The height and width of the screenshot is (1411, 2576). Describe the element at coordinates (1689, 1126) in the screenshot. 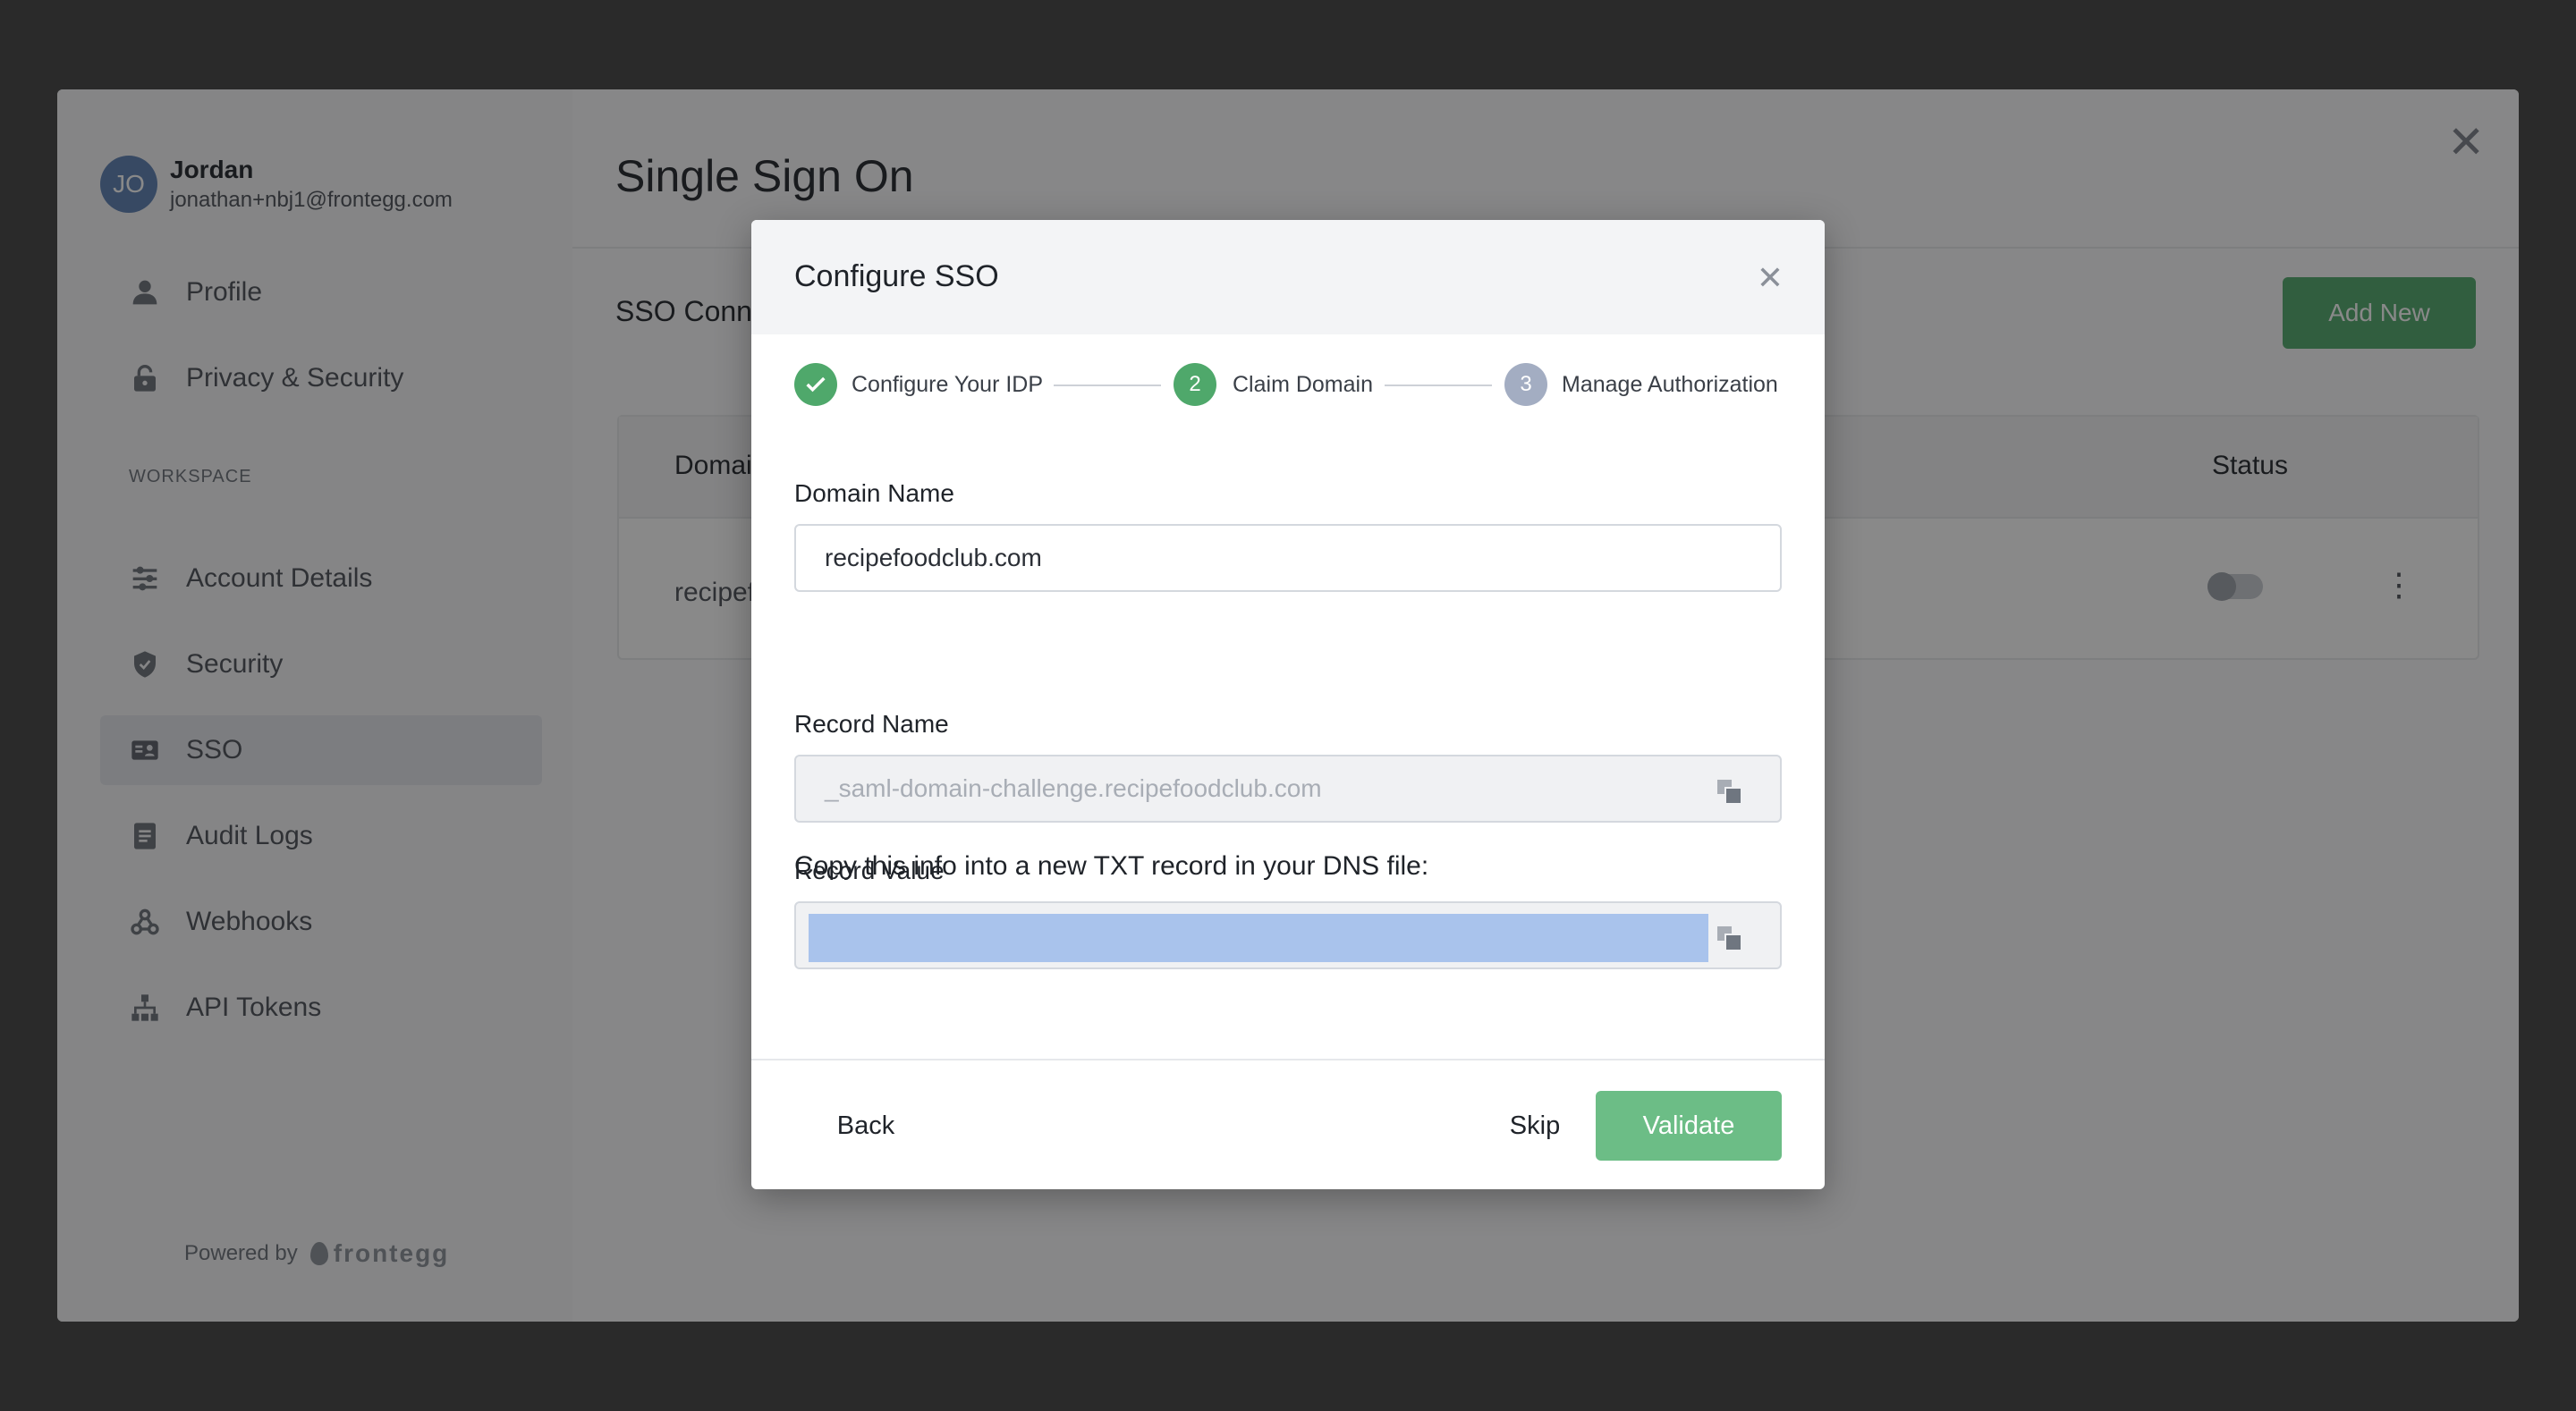

I see `validate-button: Validate` at that location.